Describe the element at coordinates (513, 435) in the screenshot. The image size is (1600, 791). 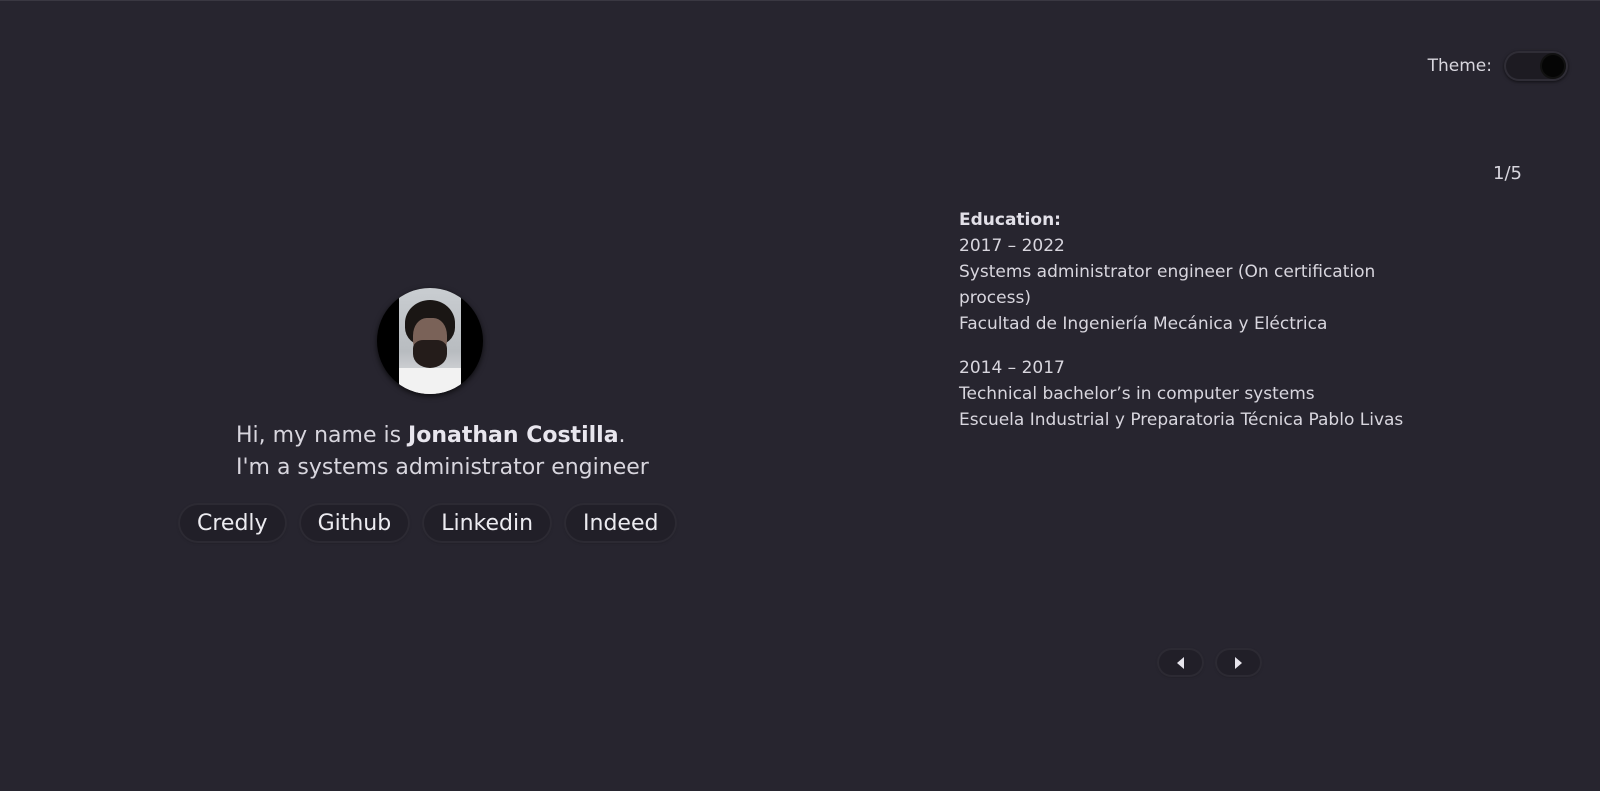
I see `profile-name: Jonathan Costilla` at that location.